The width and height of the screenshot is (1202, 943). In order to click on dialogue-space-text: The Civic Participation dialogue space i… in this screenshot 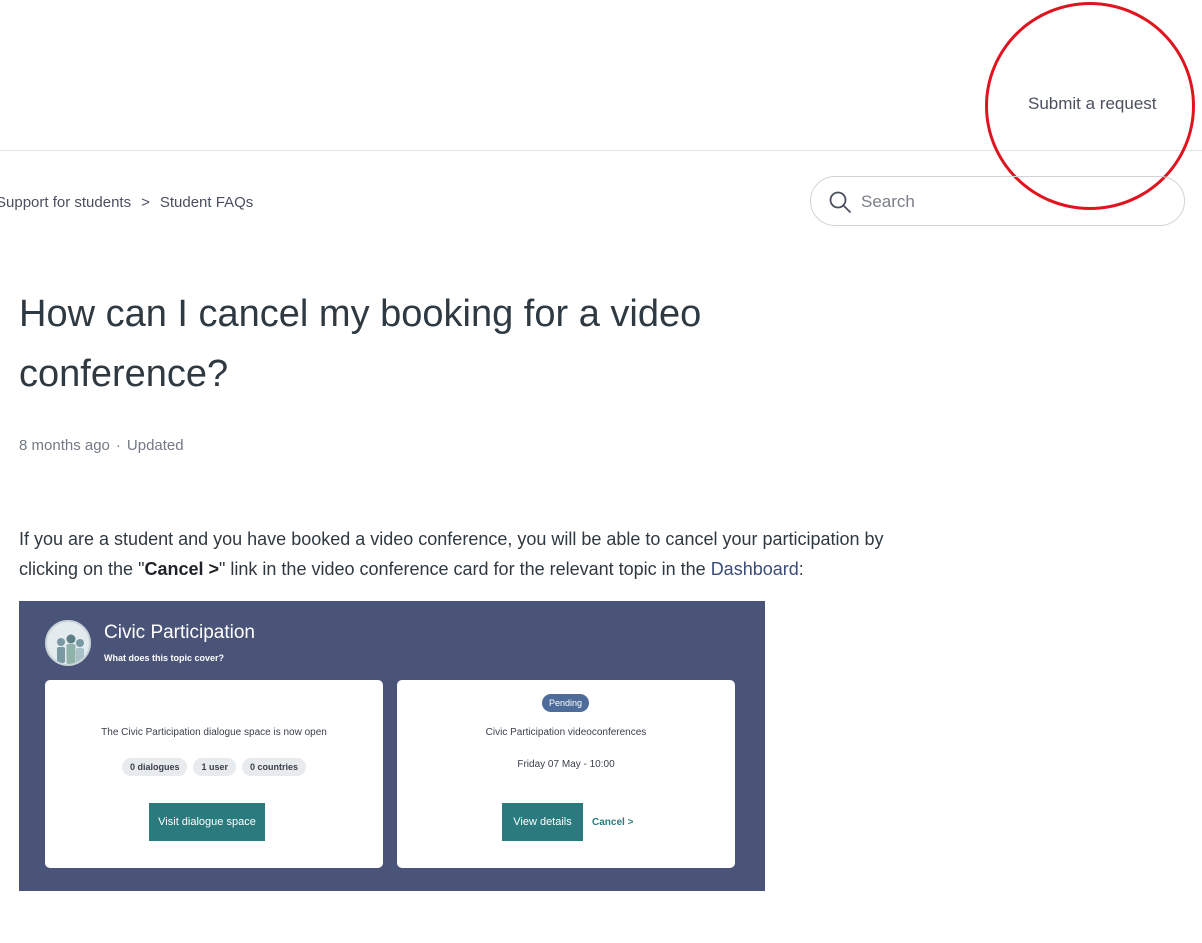, I will do `click(214, 732)`.